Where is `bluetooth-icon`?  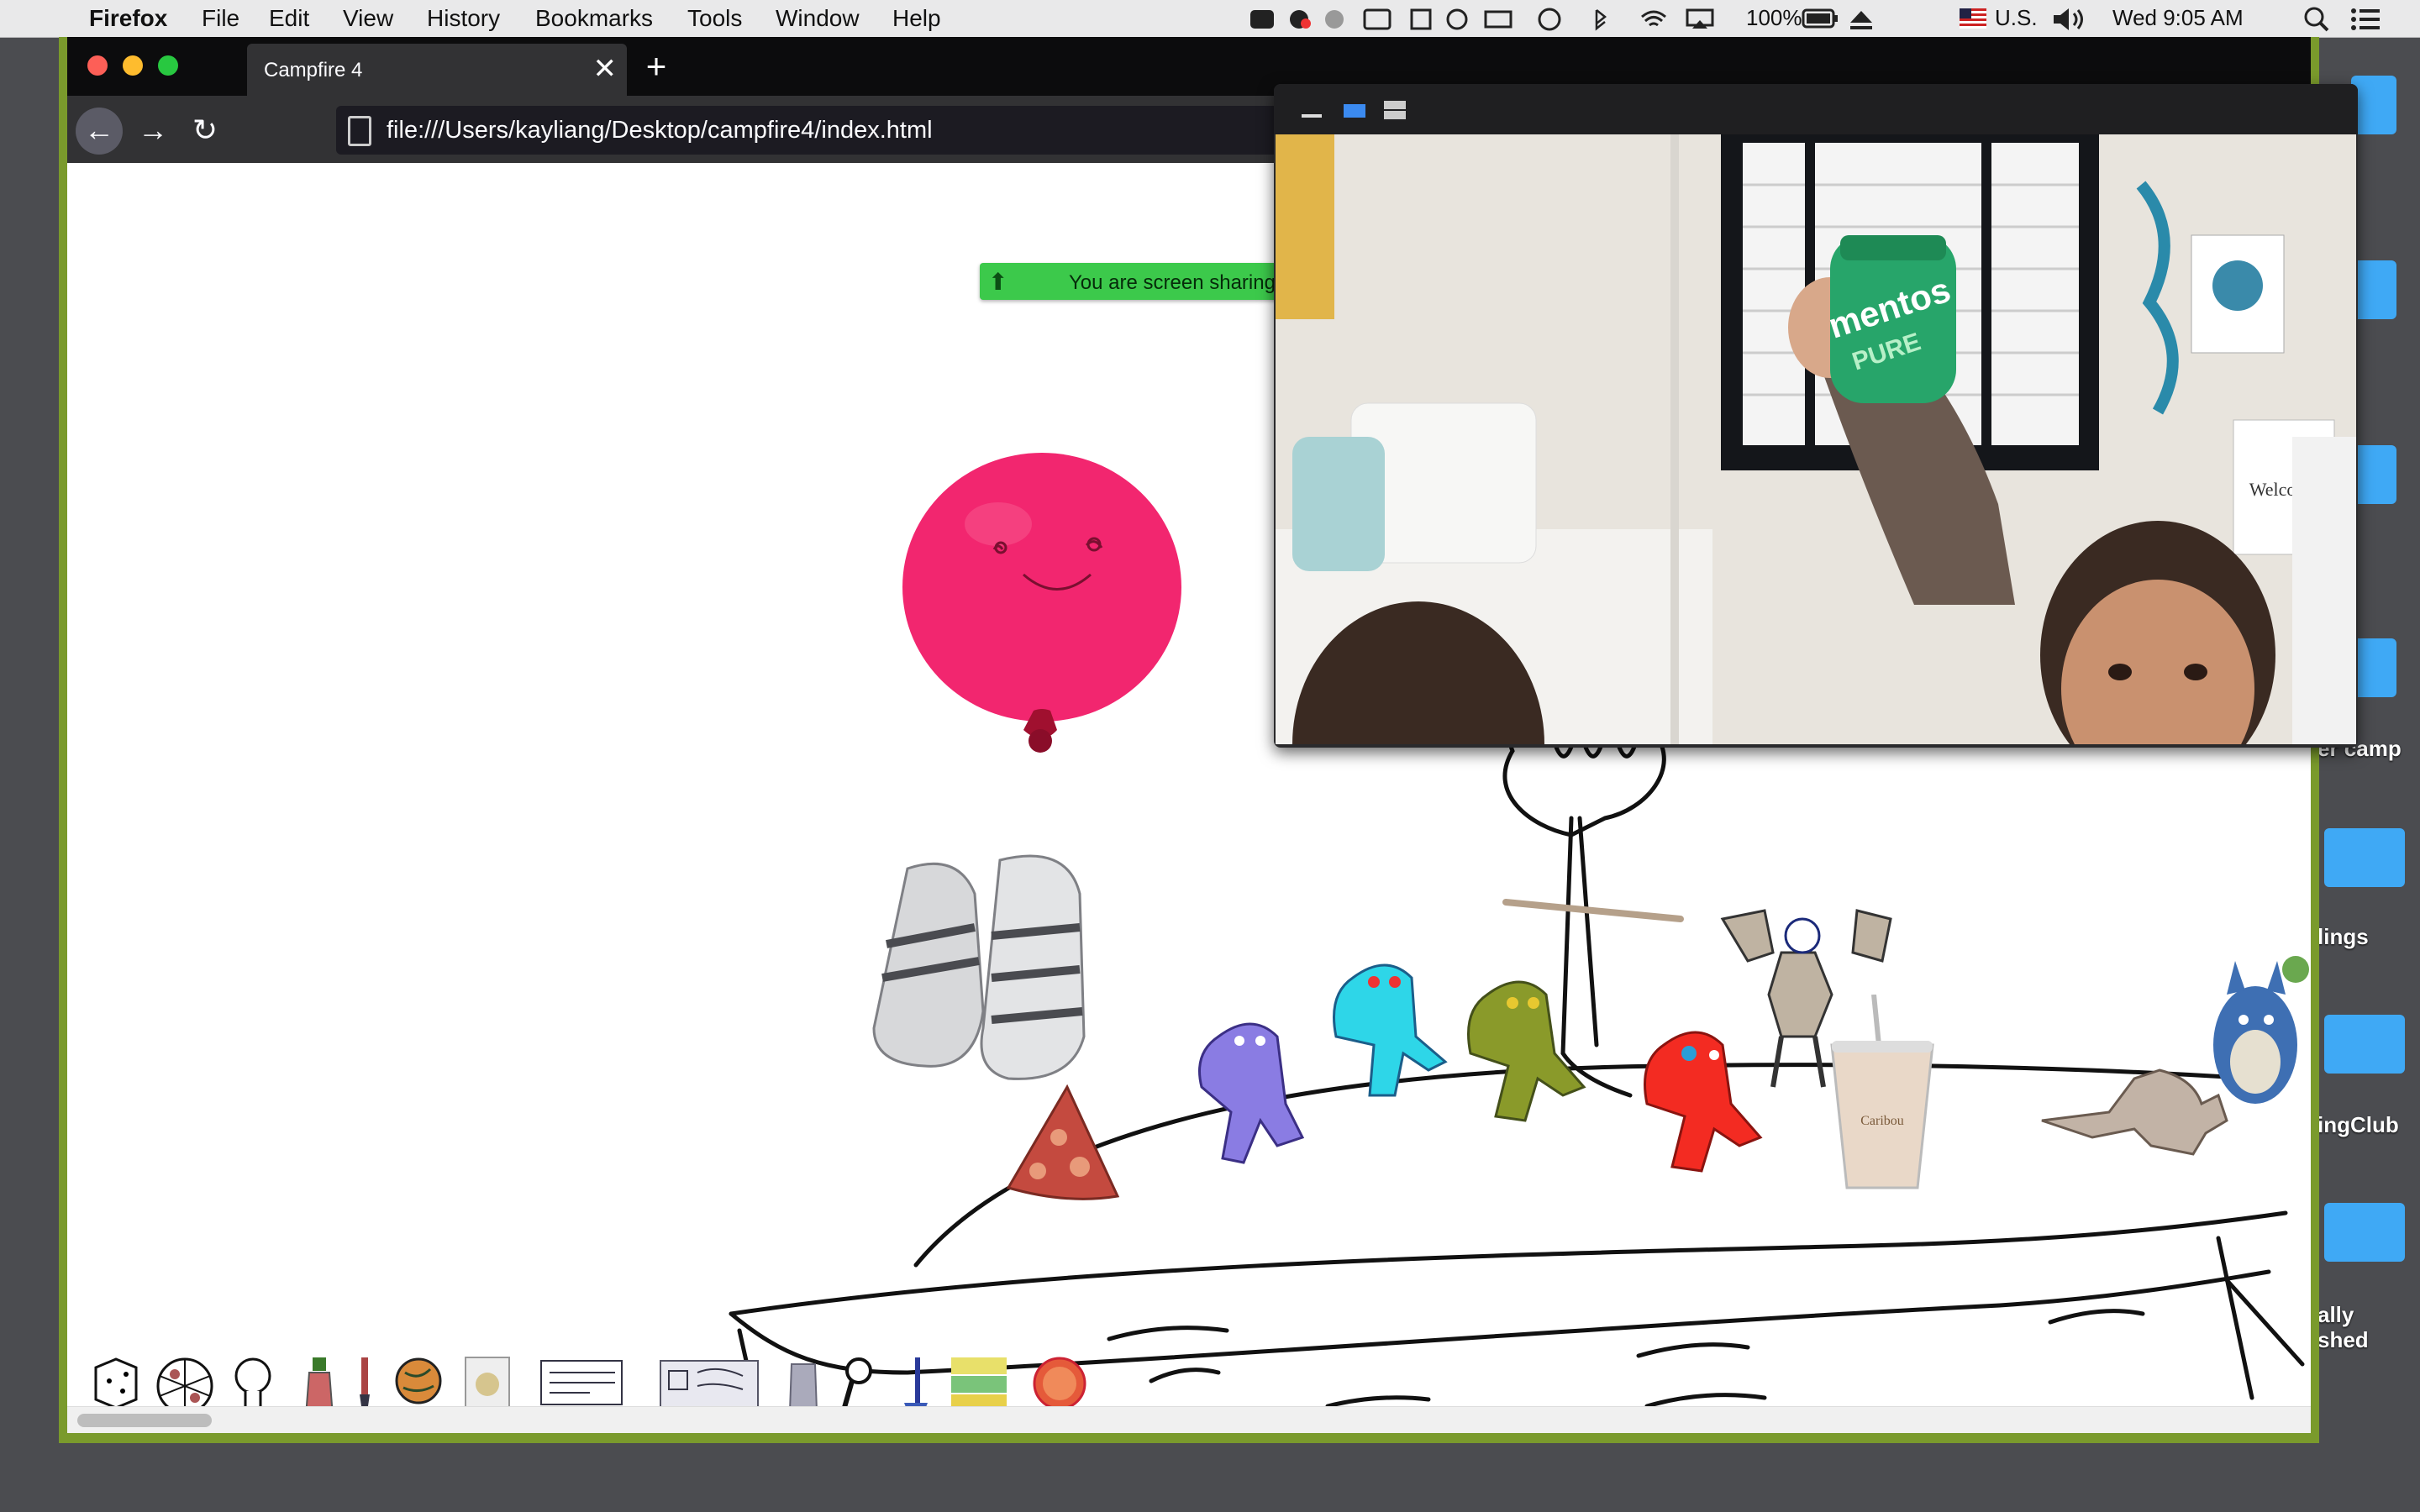
bluetooth-icon is located at coordinates (1601, 20).